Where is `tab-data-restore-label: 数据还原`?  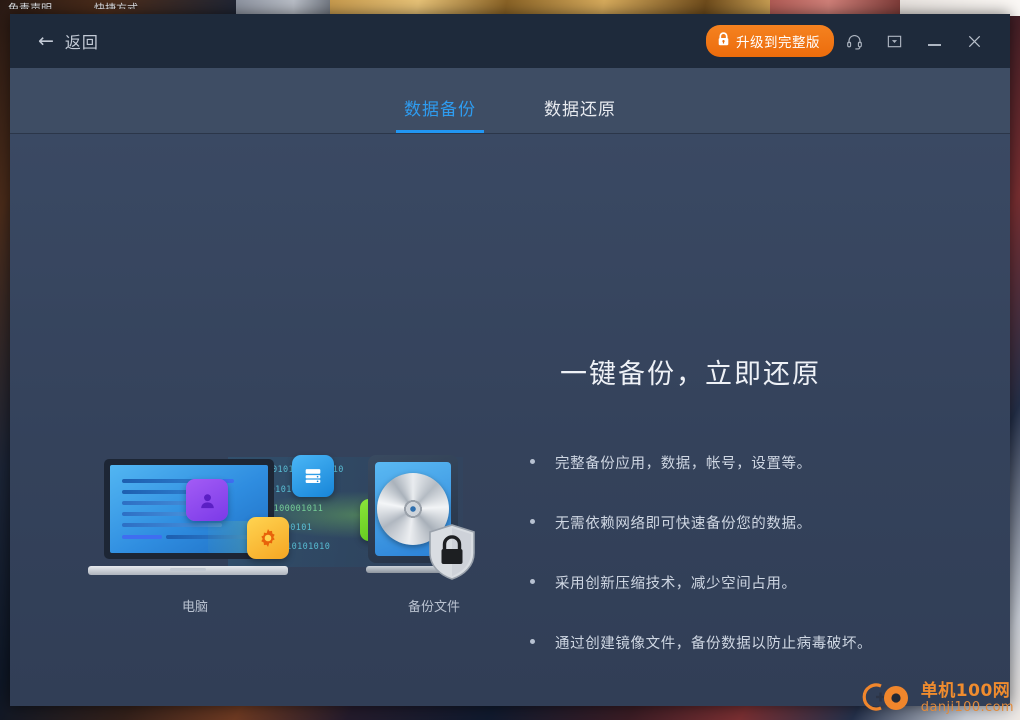
tab-data-restore-label: 数据还原 is located at coordinates (580, 110).